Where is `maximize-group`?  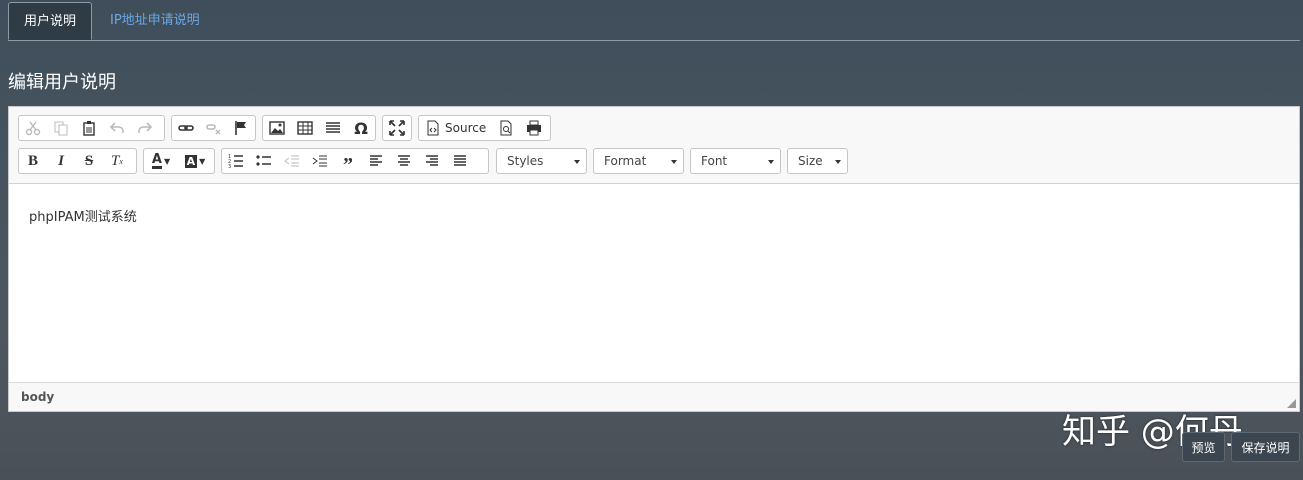 maximize-group is located at coordinates (397, 128).